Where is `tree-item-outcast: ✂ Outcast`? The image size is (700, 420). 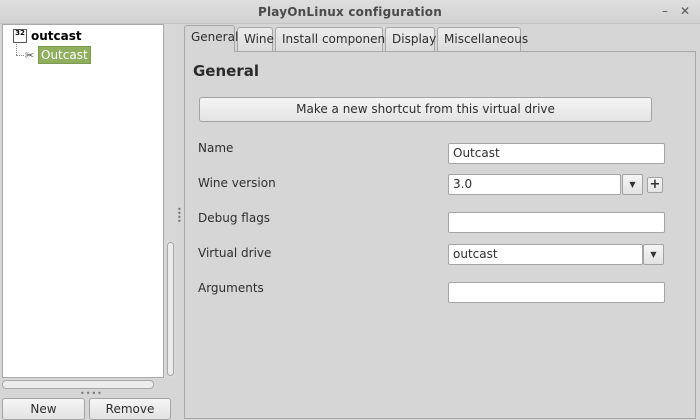
tree-item-outcast: ✂ Outcast is located at coordinates (57, 55).